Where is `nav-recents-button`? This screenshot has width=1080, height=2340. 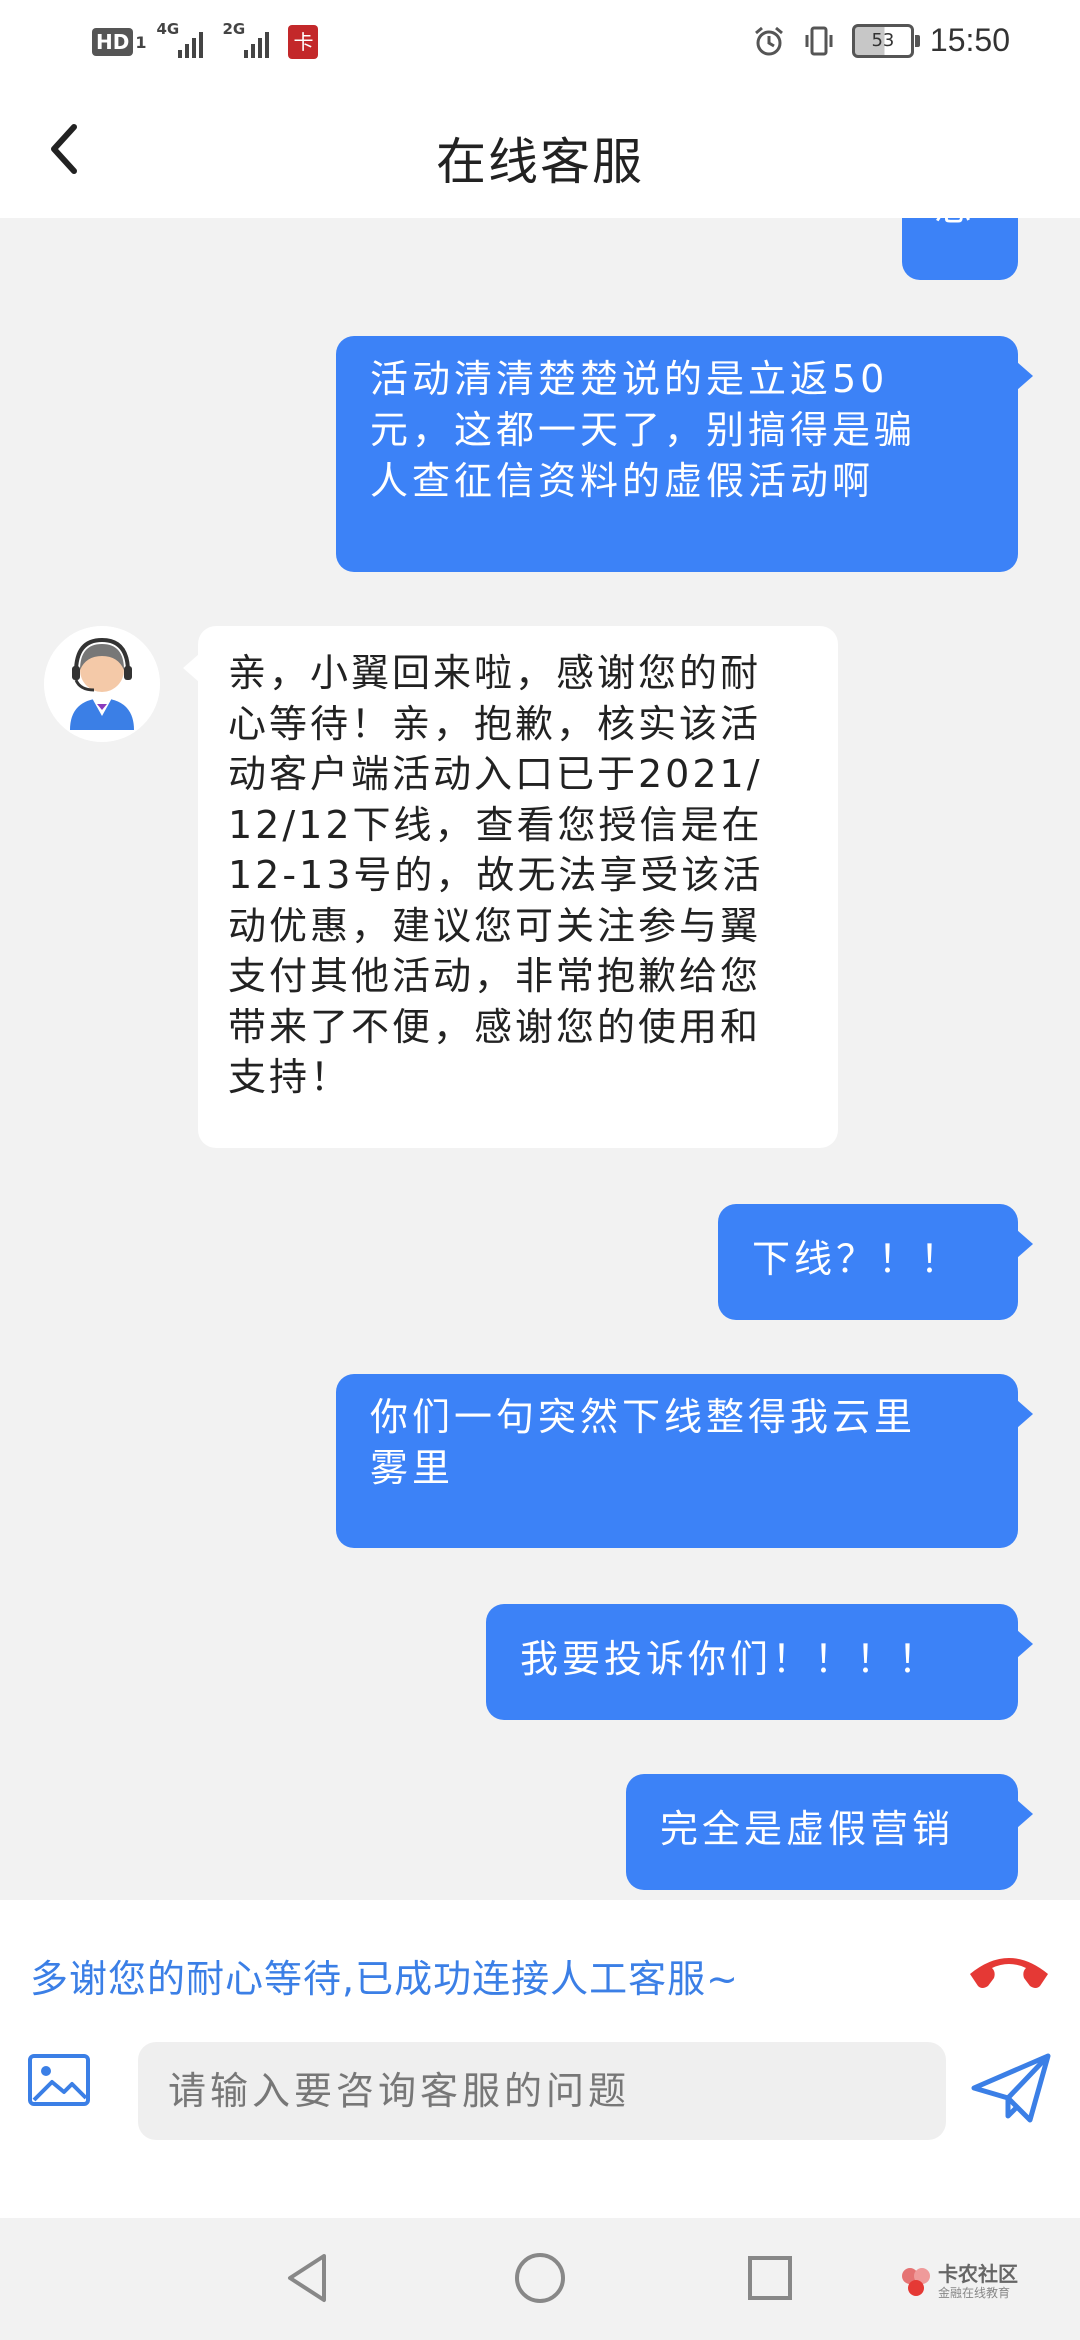
nav-recents-button is located at coordinates (770, 2278).